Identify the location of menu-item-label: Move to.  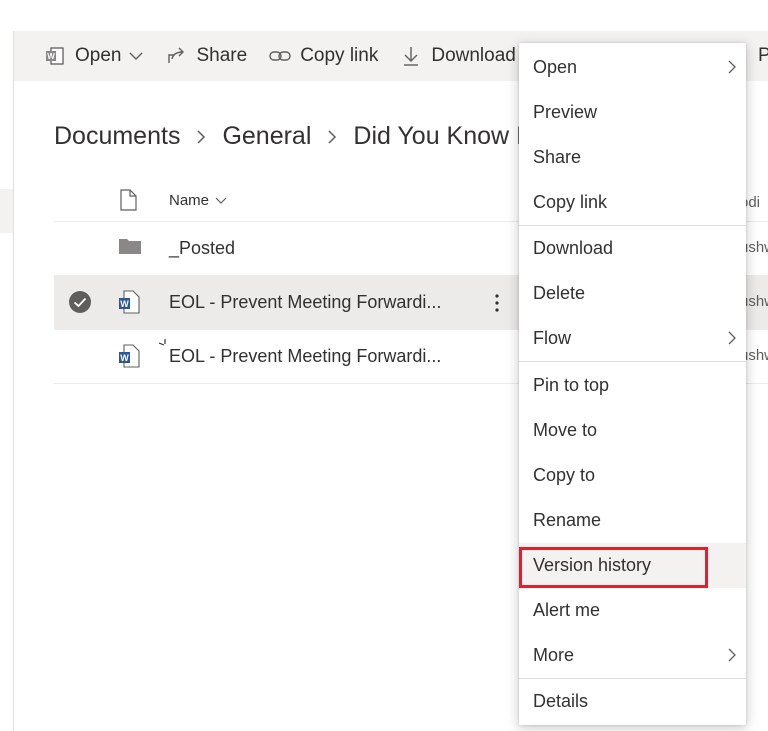
(565, 430).